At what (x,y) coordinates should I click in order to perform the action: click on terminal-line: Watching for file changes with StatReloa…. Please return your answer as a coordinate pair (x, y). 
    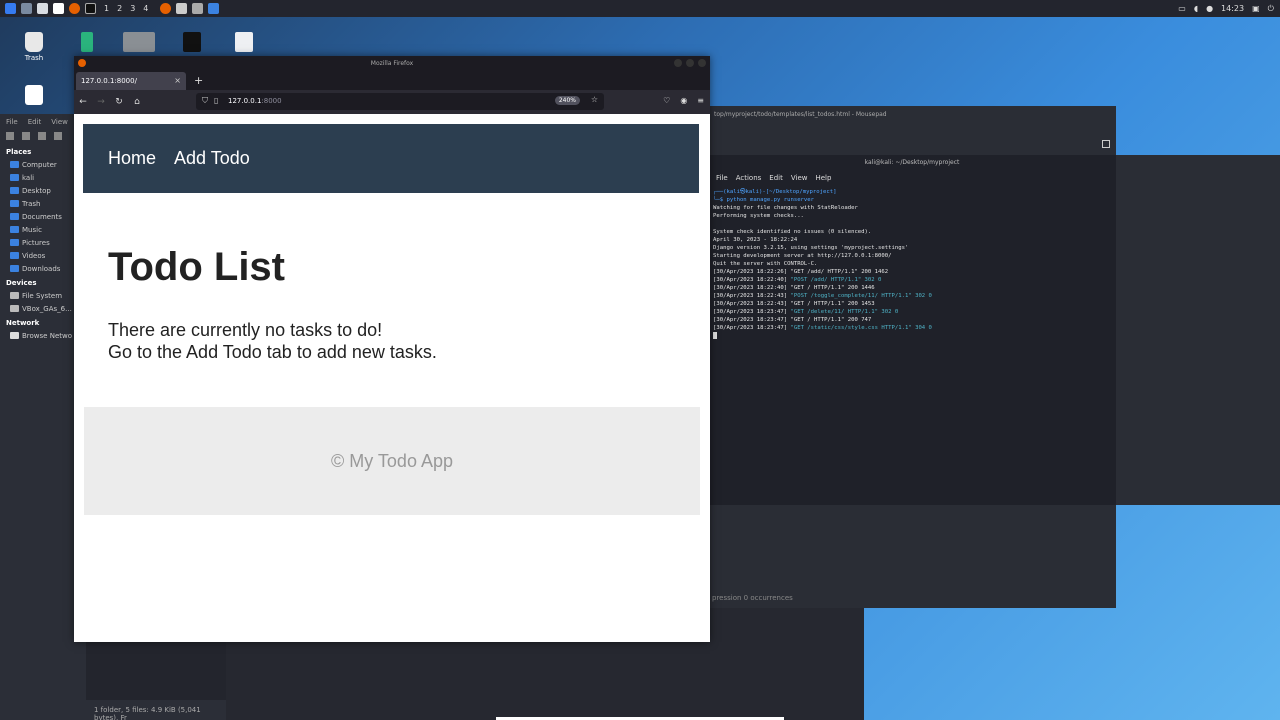
    Looking at the image, I should click on (785, 208).